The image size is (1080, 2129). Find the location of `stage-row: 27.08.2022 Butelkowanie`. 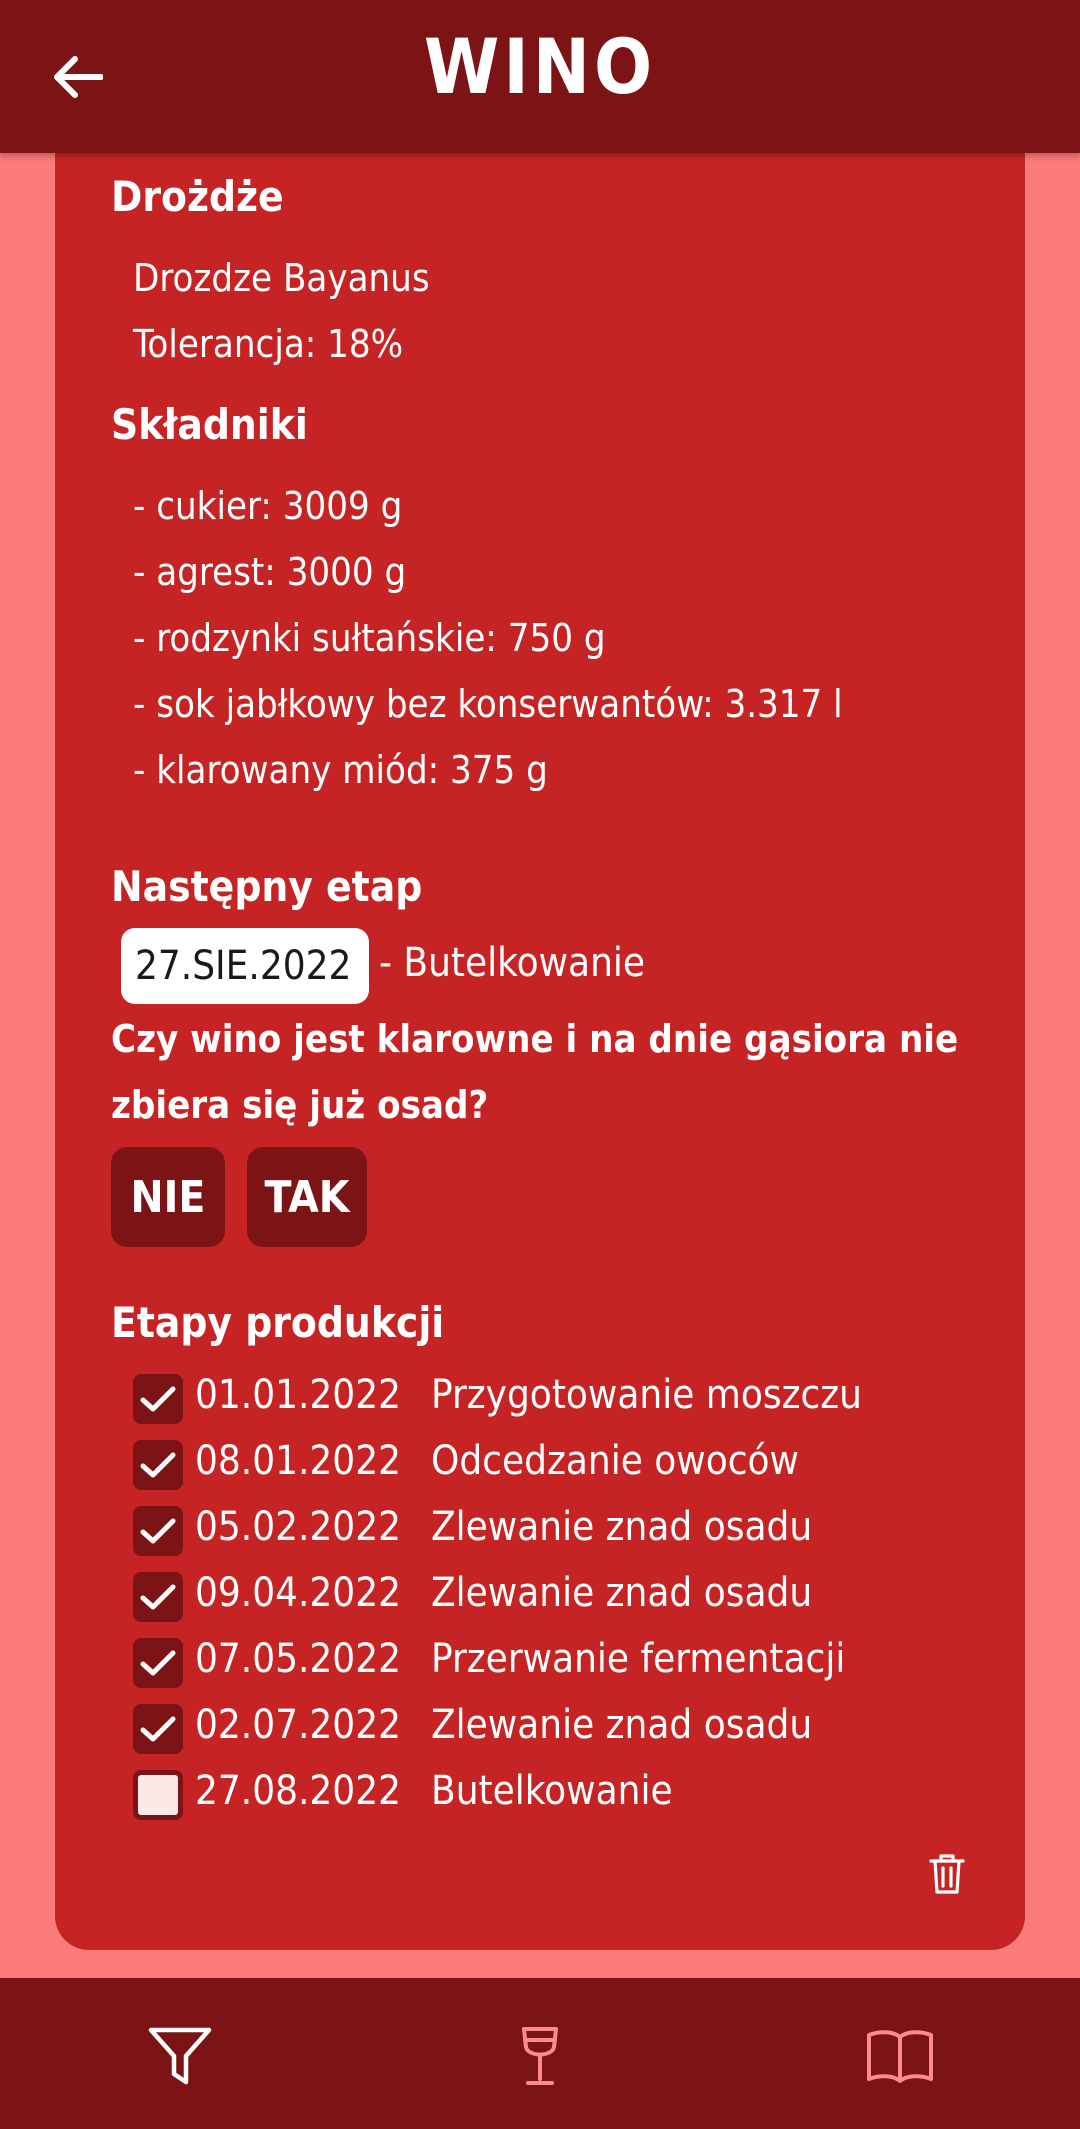

stage-row: 27.08.2022 Butelkowanie is located at coordinates (533, 1796).